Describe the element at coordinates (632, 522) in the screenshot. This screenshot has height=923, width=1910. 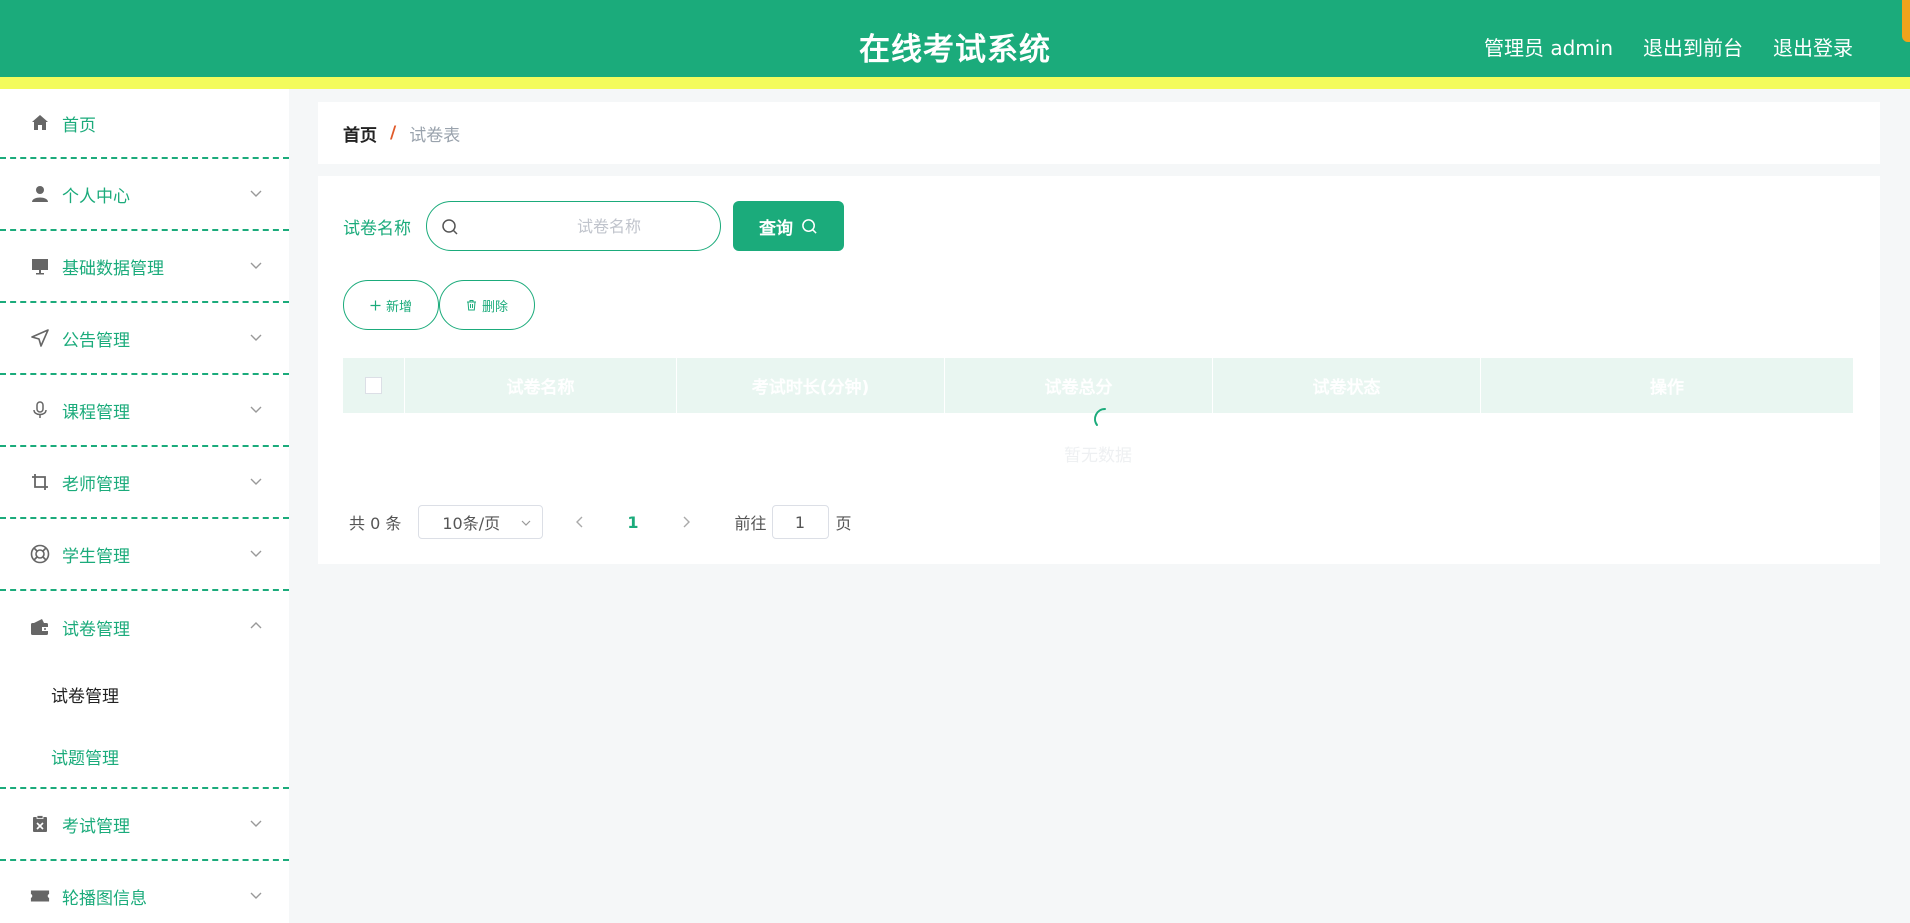
I see `page-number-current: 1` at that location.